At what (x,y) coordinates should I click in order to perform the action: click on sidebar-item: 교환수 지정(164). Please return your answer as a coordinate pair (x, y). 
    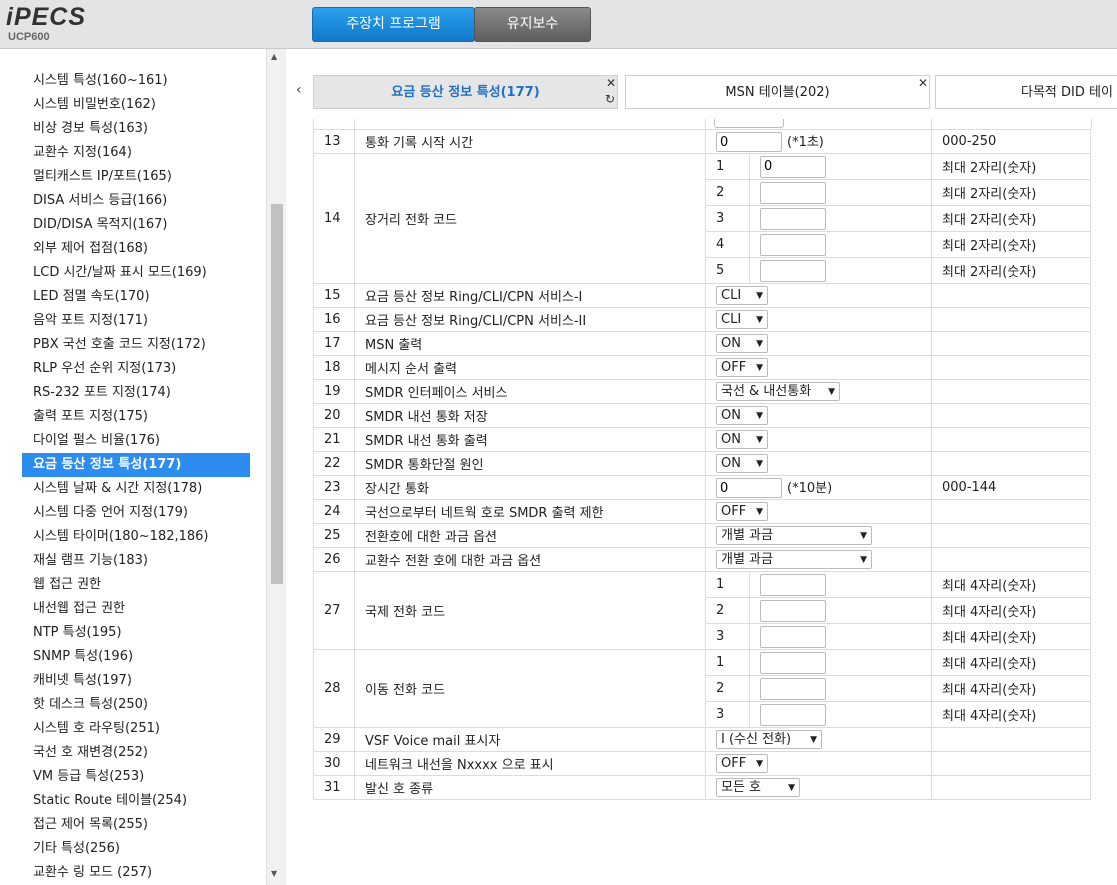
    Looking at the image, I should click on (136, 153).